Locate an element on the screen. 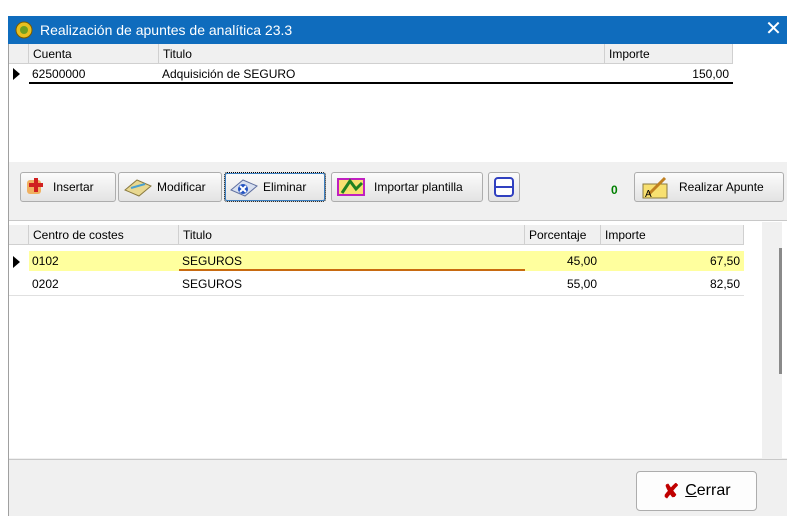  app-icon is located at coordinates (24, 30).